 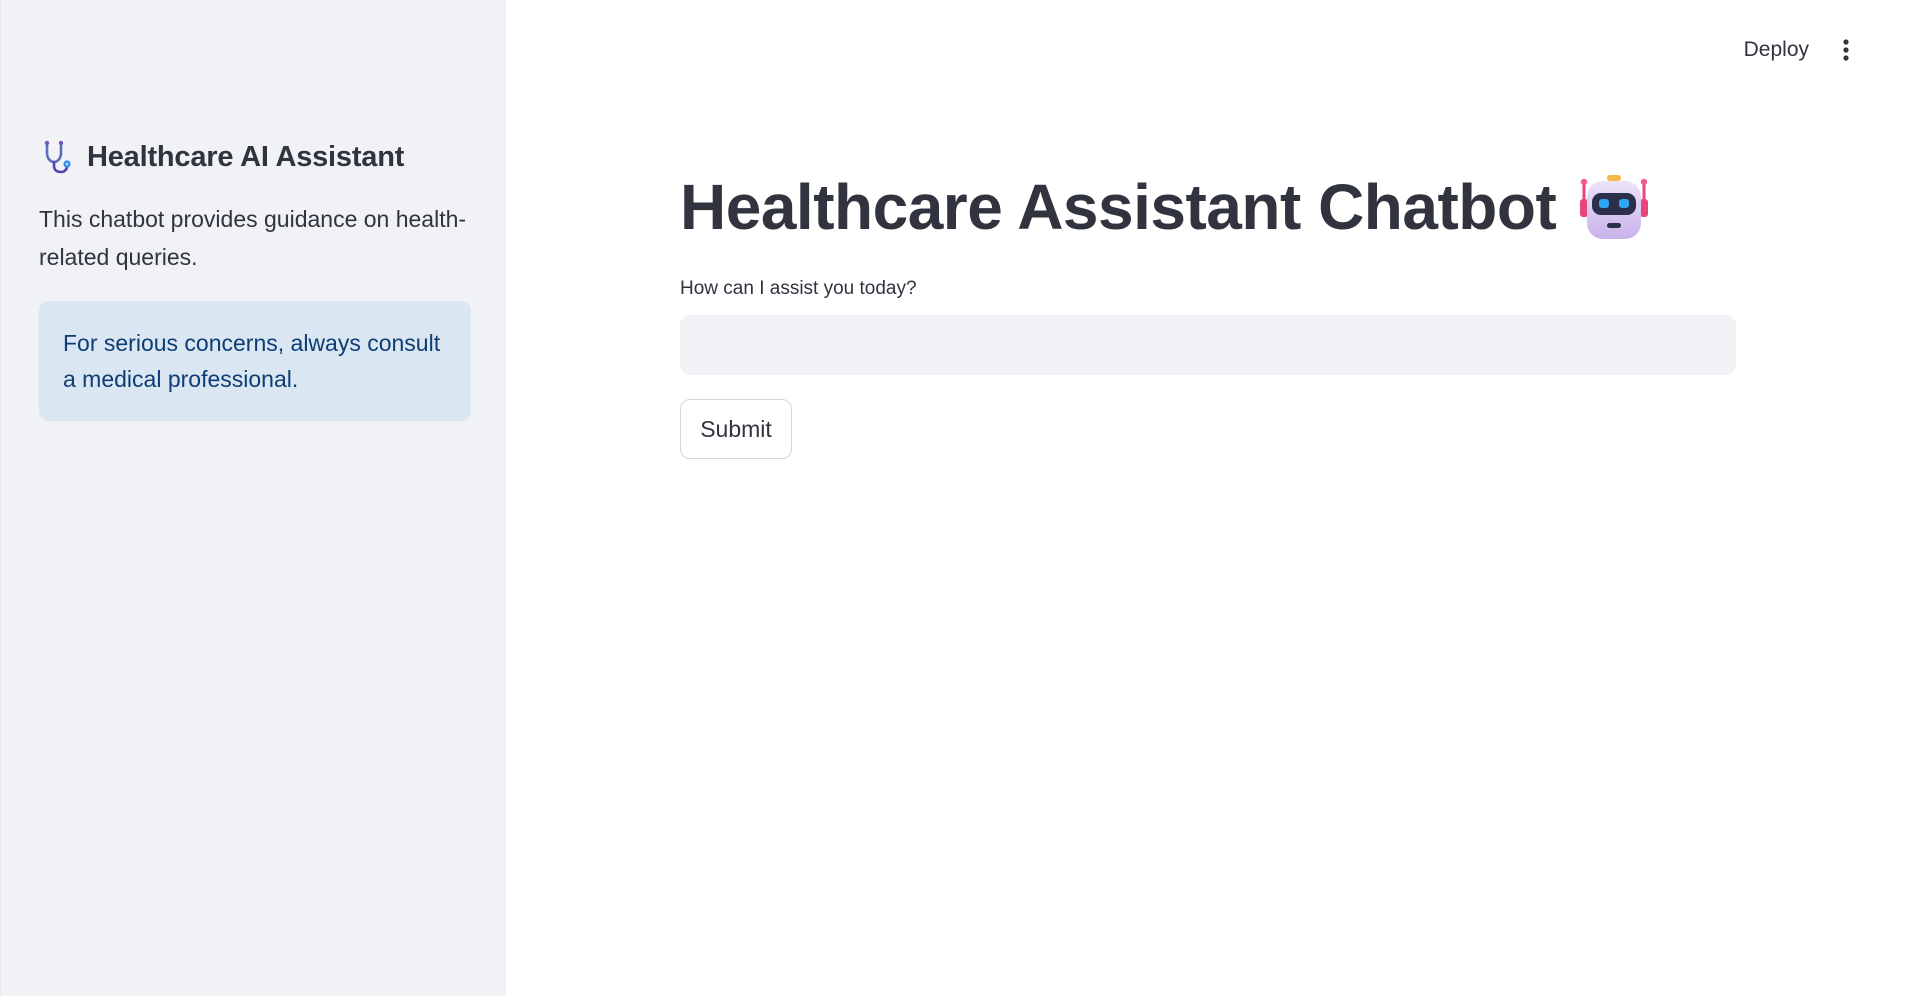 I want to click on sidebar-header: Healthcare AI Assistant, so click(x=221, y=157).